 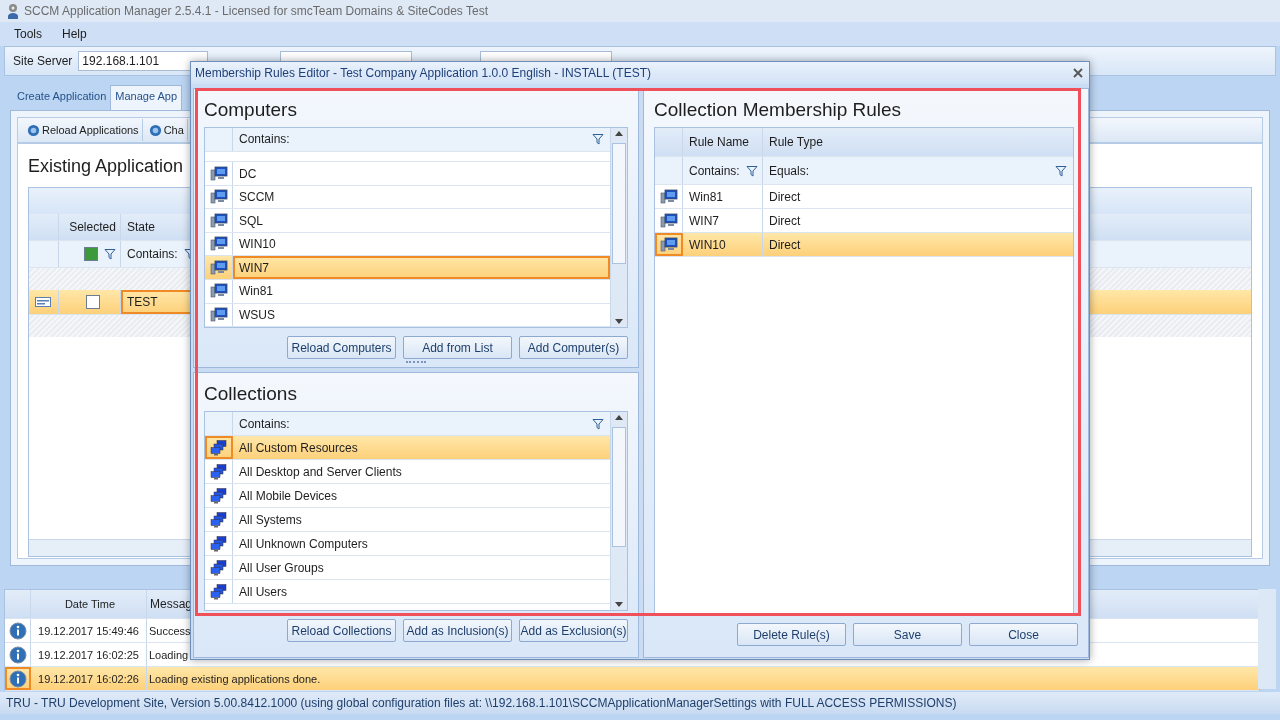 What do you see at coordinates (254, 267) in the screenshot?
I see `item-name: WIN7` at bounding box center [254, 267].